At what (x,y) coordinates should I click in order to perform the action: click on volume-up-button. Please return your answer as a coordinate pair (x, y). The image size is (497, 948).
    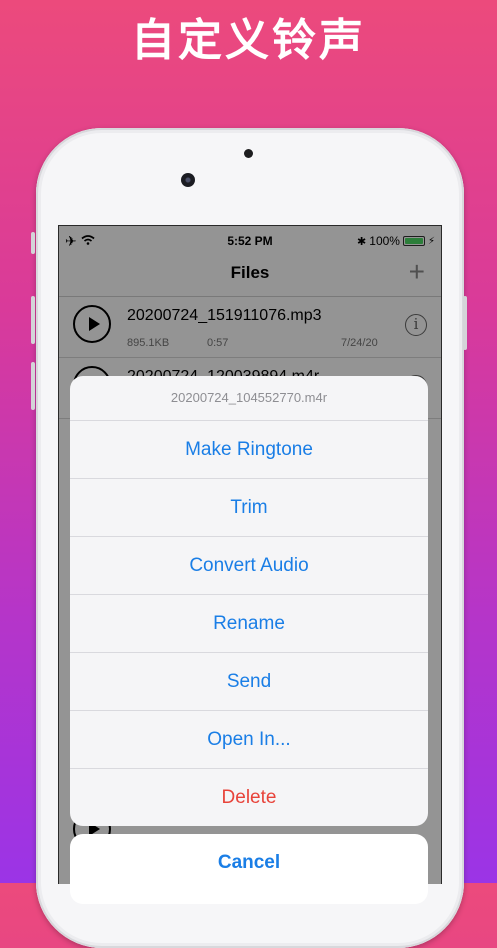
    Looking at the image, I should click on (33, 320).